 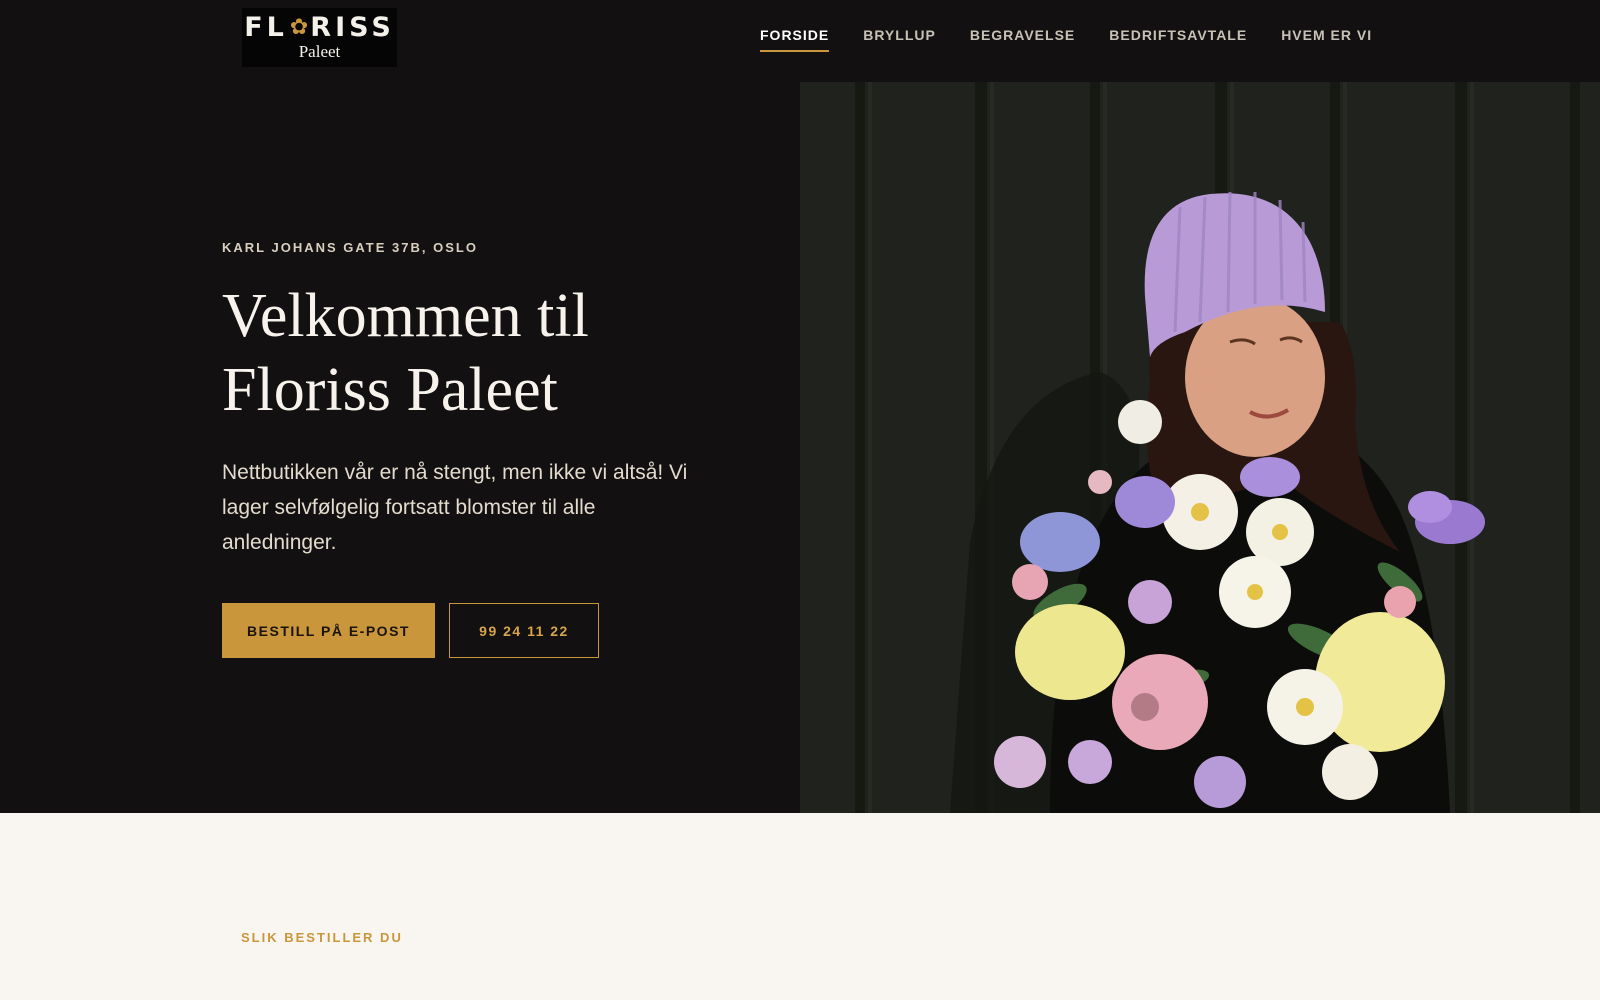 I want to click on nav-item-begravelse: BEGRAVELSE, so click(x=1022, y=39).